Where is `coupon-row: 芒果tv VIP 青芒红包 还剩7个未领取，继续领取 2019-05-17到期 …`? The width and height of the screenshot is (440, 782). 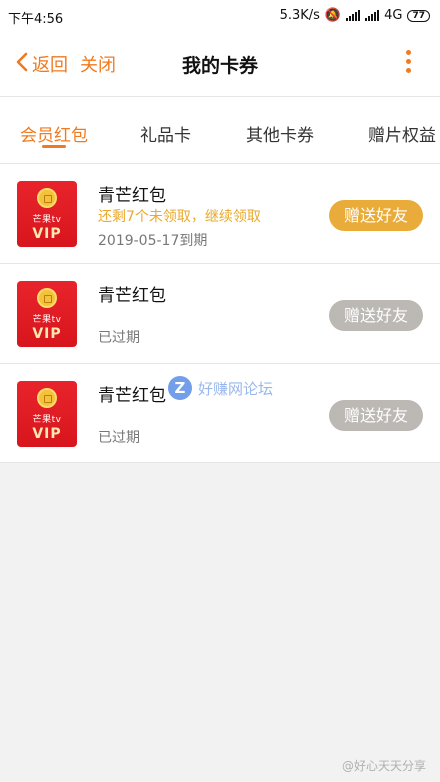
coupon-row: 芒果tv VIP 青芒红包 还剩7个未领取，继续领取 2019-05-17到期 … is located at coordinates (220, 214).